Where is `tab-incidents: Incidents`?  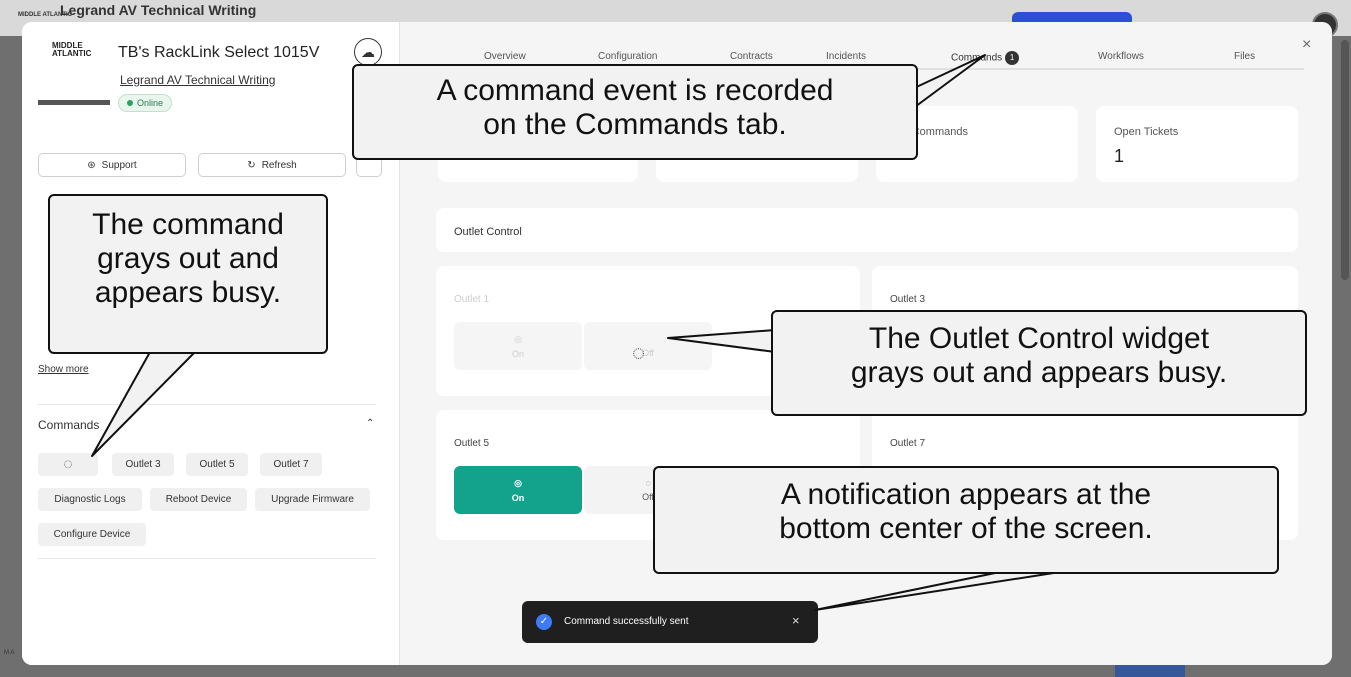 tab-incidents: Incidents is located at coordinates (846, 56).